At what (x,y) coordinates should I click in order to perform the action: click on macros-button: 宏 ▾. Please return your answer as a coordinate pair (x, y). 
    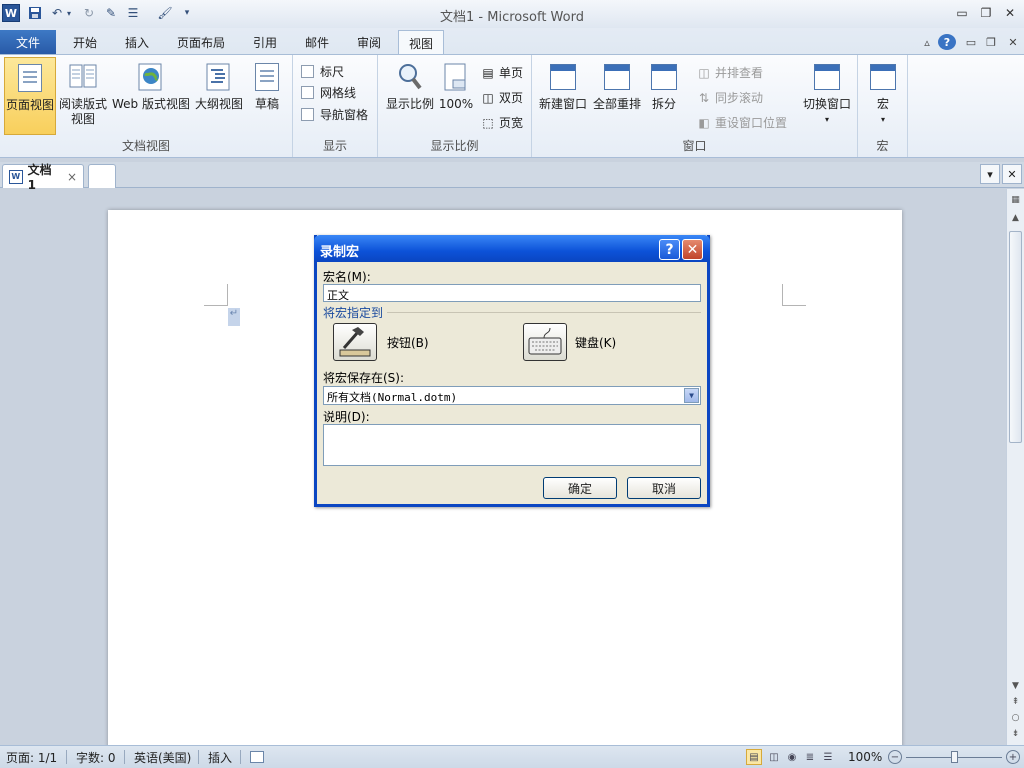
    Looking at the image, I should click on (883, 96).